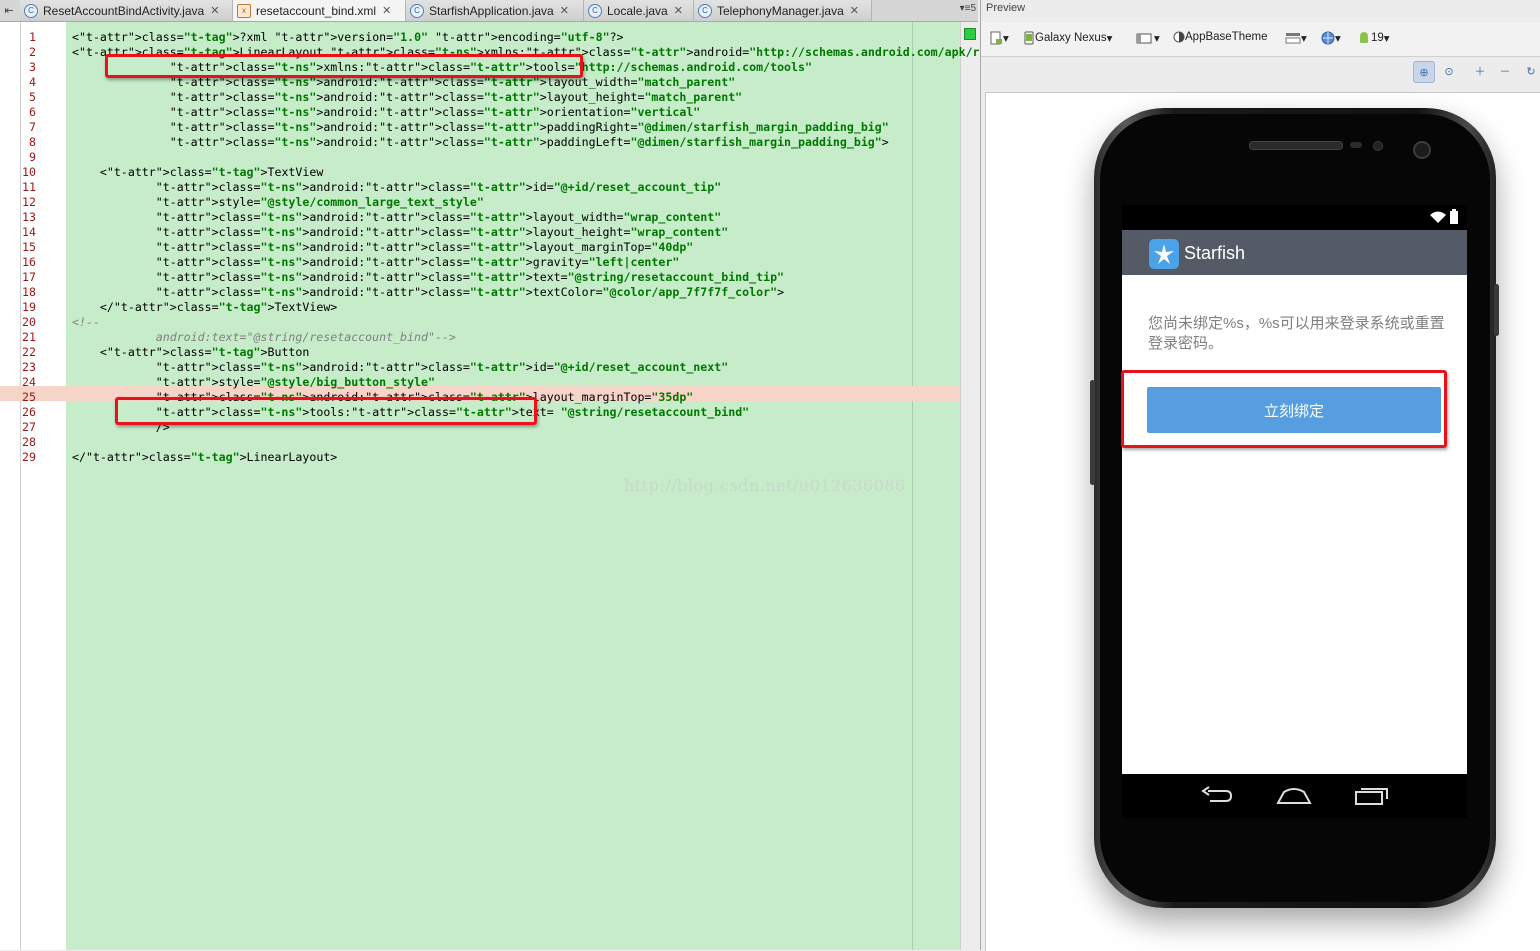 The image size is (1540, 951). I want to click on zoom-to-fit-icon: ⊕, so click(1424, 72).